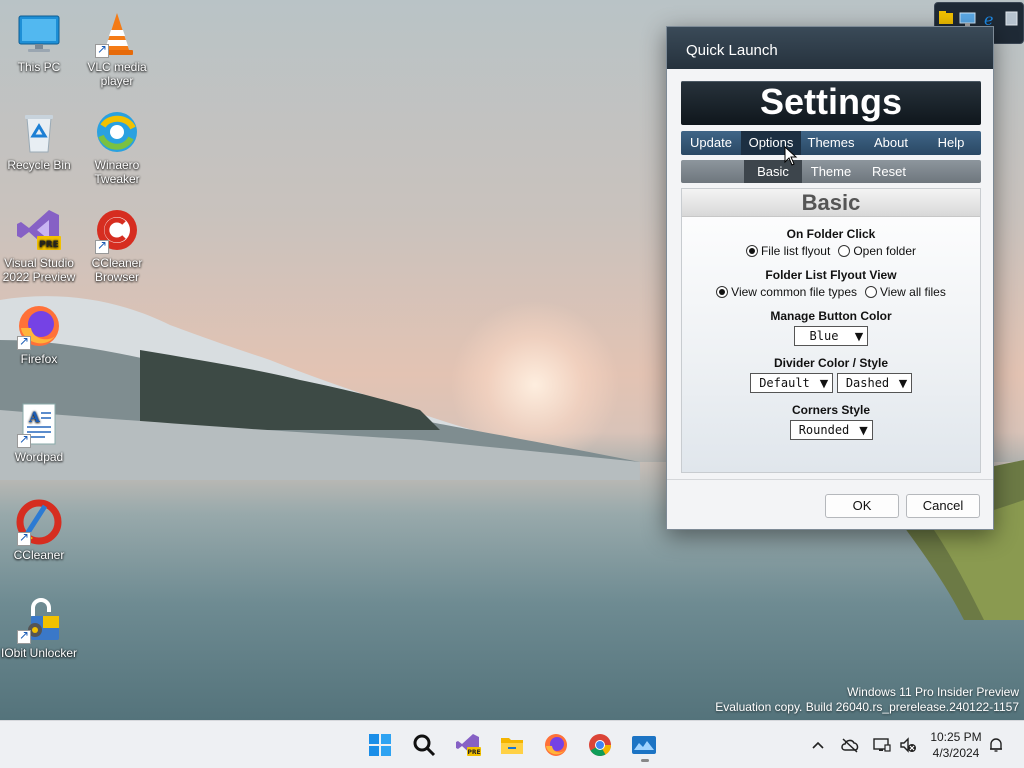 The height and width of the screenshot is (768, 1024). What do you see at coordinates (818, 745) in the screenshot?
I see `chevron-up-icon` at bounding box center [818, 745].